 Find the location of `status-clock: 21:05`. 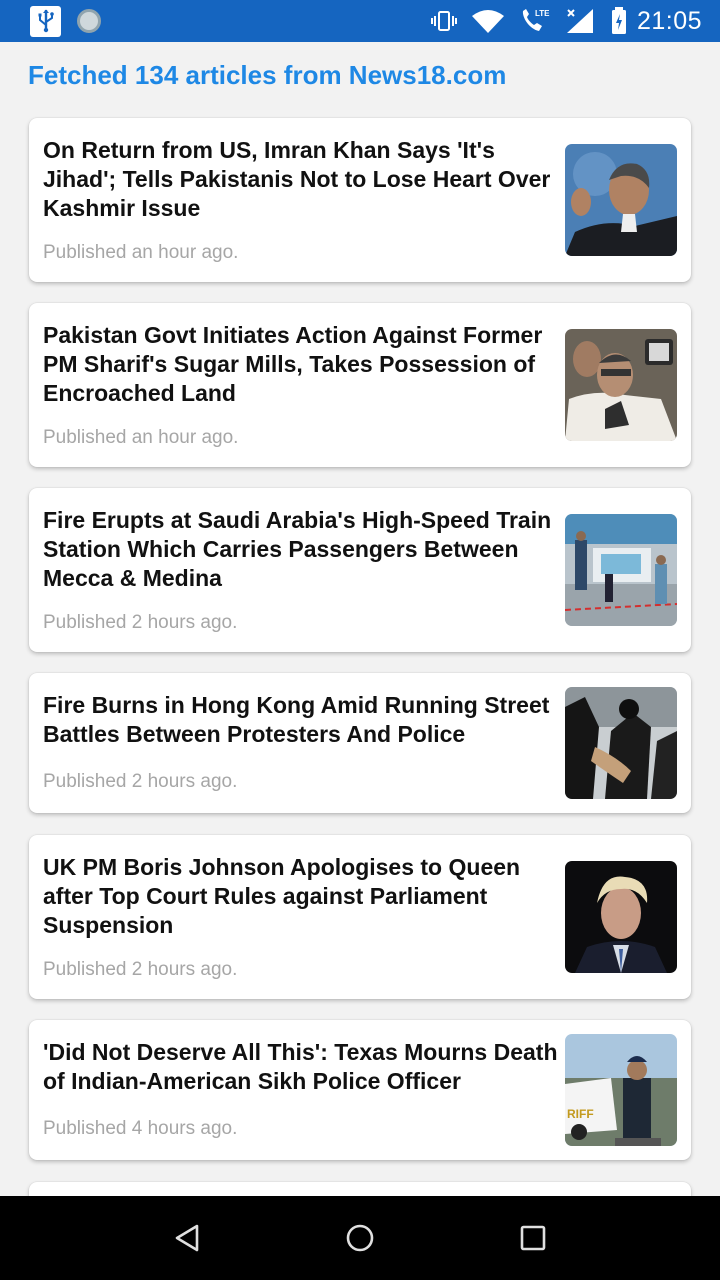

status-clock: 21:05 is located at coordinates (669, 20).